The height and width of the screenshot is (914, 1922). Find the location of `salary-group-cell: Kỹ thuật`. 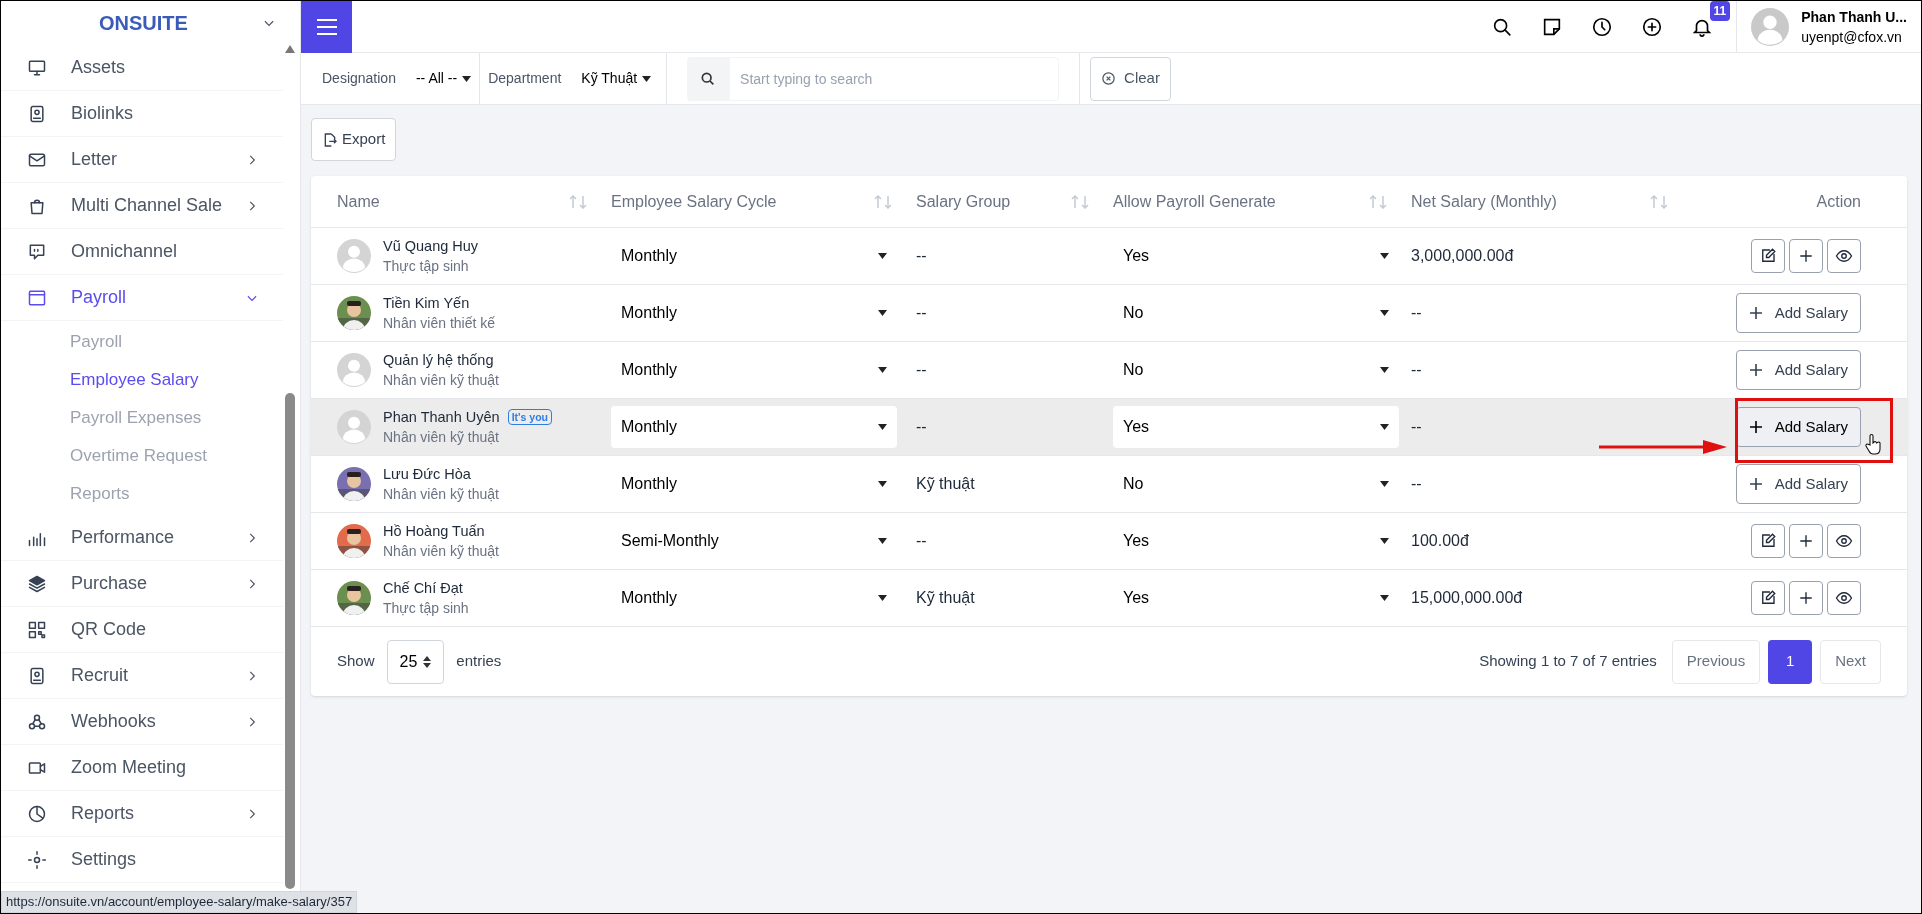

salary-group-cell: Kỹ thuật is located at coordinates (945, 483).